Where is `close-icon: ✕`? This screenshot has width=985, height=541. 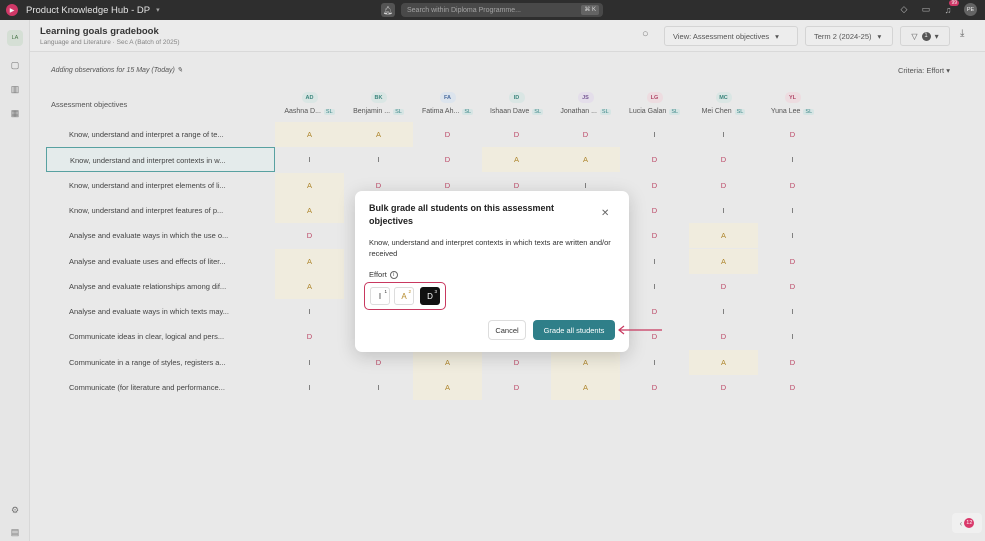 close-icon: ✕ is located at coordinates (605, 213).